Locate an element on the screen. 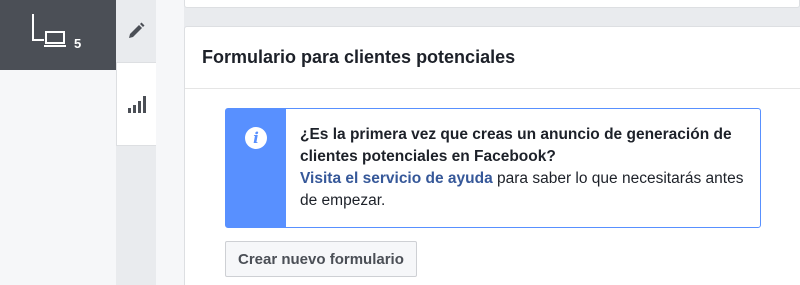 This screenshot has height=285, width=800. navigation-panel is located at coordinates (58, 177).